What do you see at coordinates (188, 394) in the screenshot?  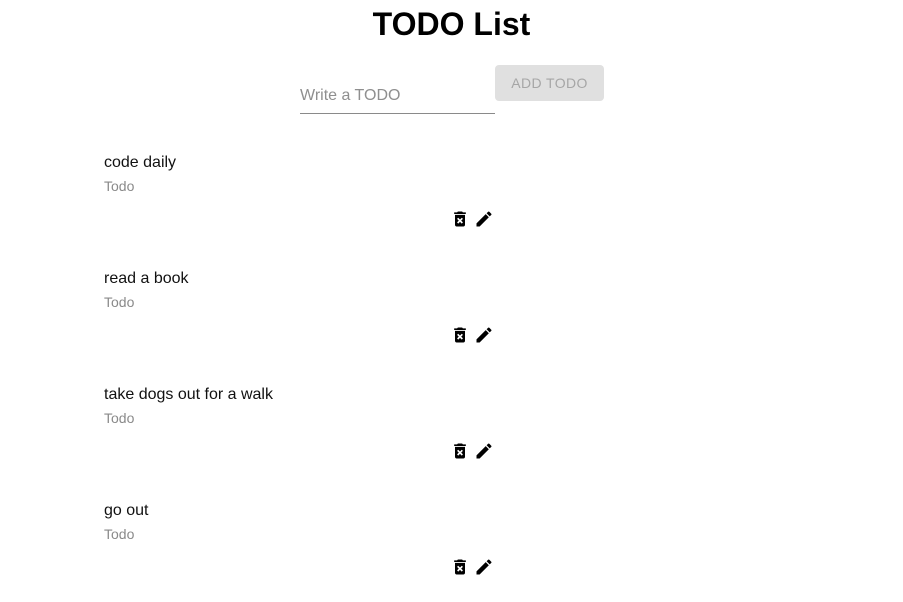 I see `todo-text: take dogs out for a walk` at bounding box center [188, 394].